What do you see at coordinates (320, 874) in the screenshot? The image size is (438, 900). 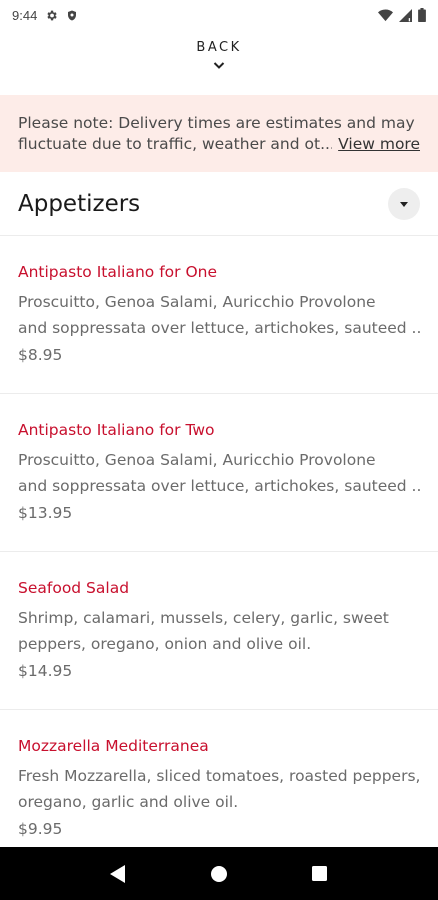 I see `recents-square-icon` at bounding box center [320, 874].